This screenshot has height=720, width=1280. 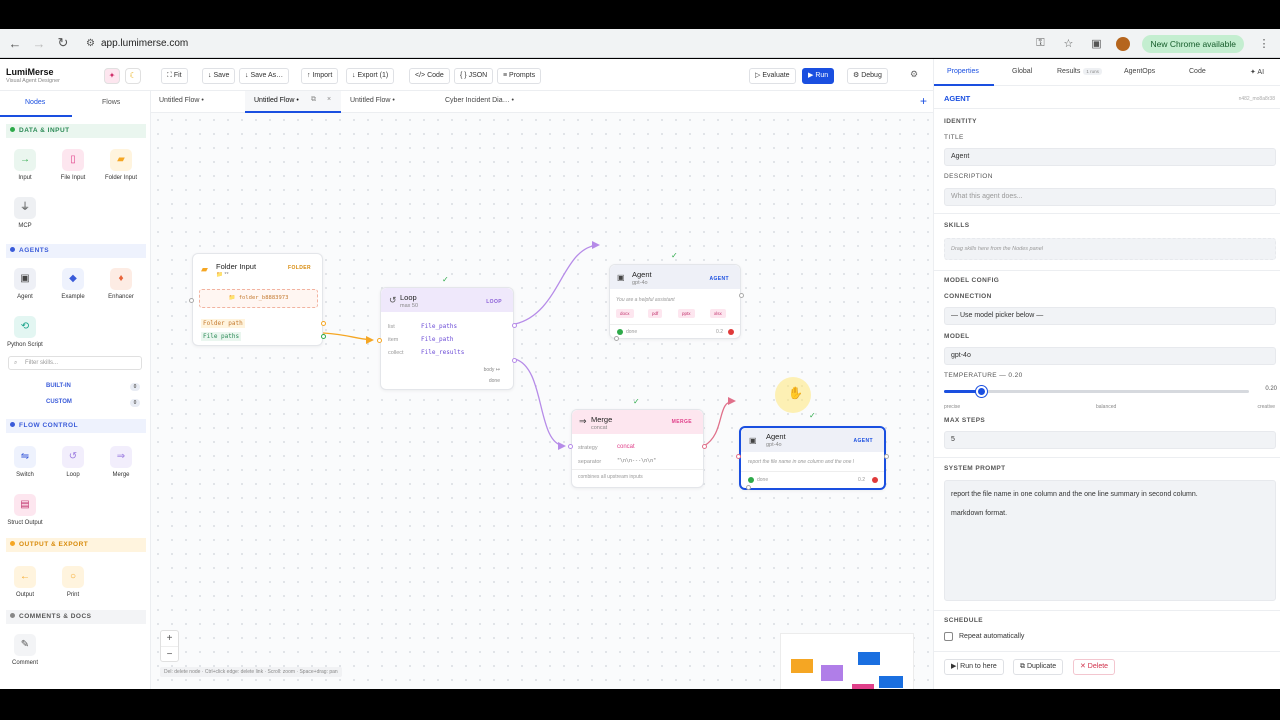 What do you see at coordinates (625, 313) in the screenshot?
I see `chip-docx: docx` at bounding box center [625, 313].